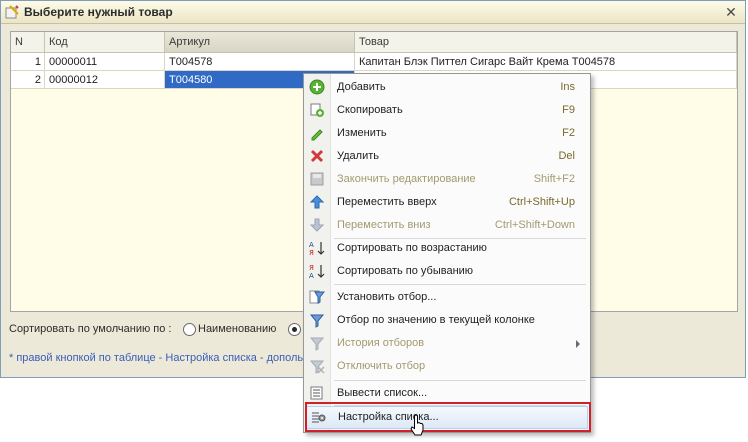 This screenshot has width=748, height=442. I want to click on menu-item-shortcut: F9, so click(568, 110).